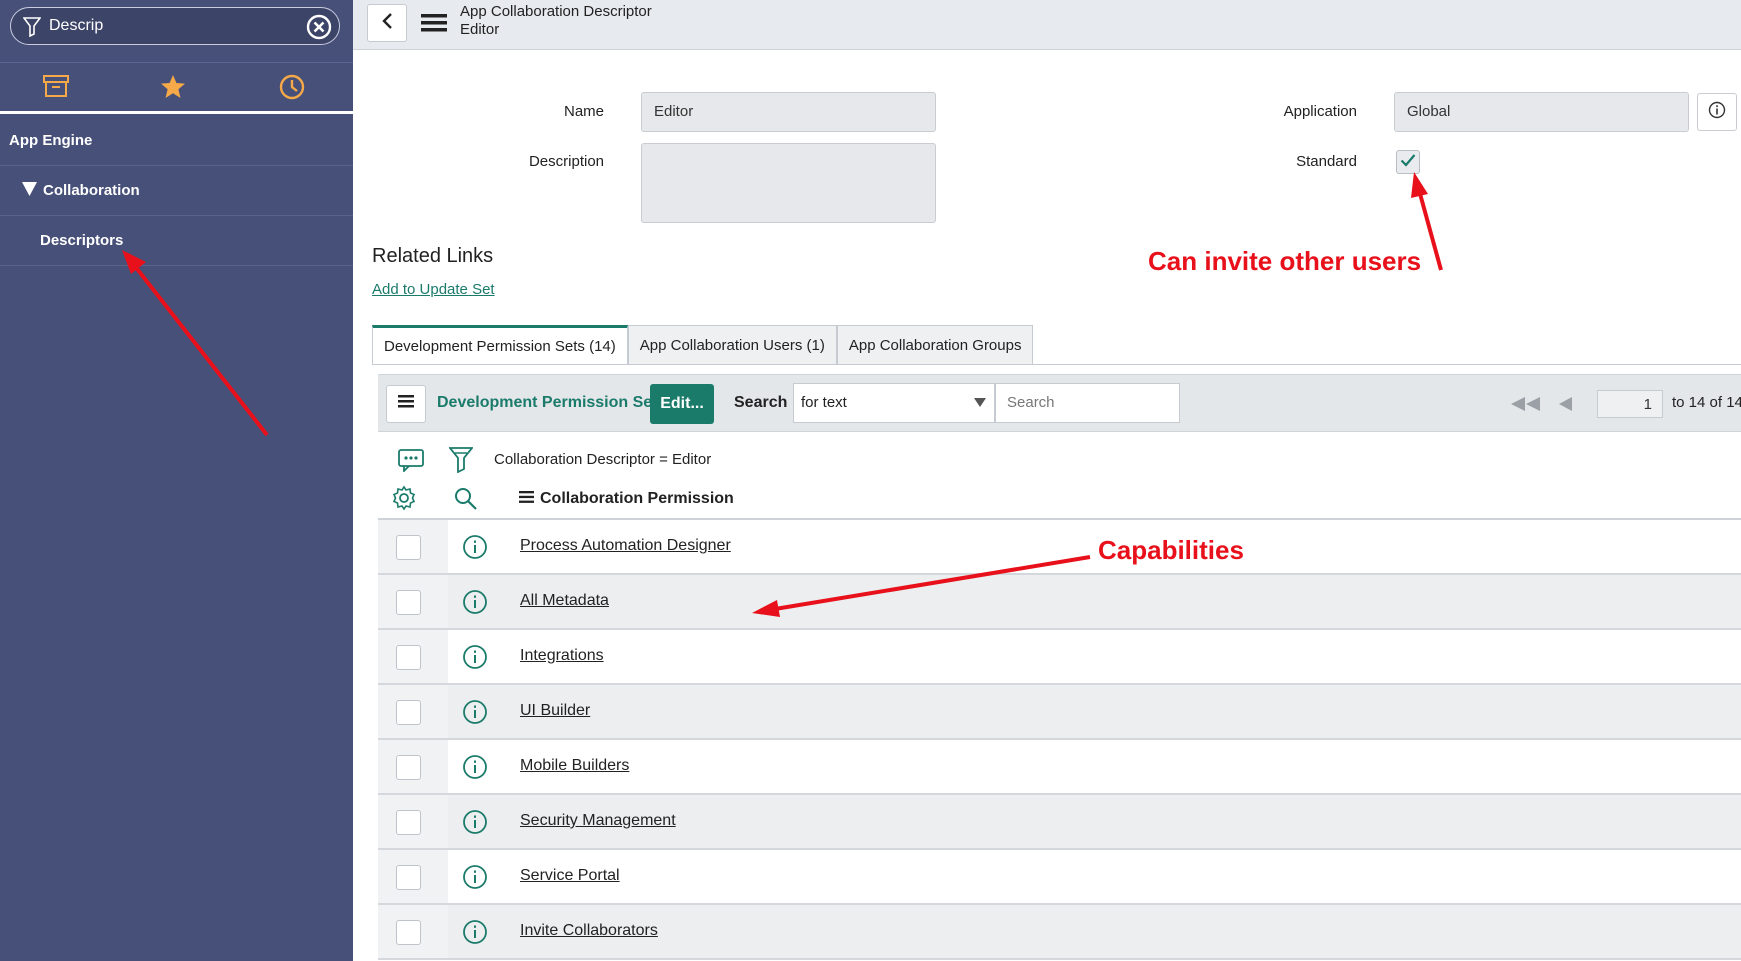 Image resolution: width=1741 pixels, height=961 pixels. Describe the element at coordinates (1059, 877) in the screenshot. I see `table-row: Service Portal` at that location.